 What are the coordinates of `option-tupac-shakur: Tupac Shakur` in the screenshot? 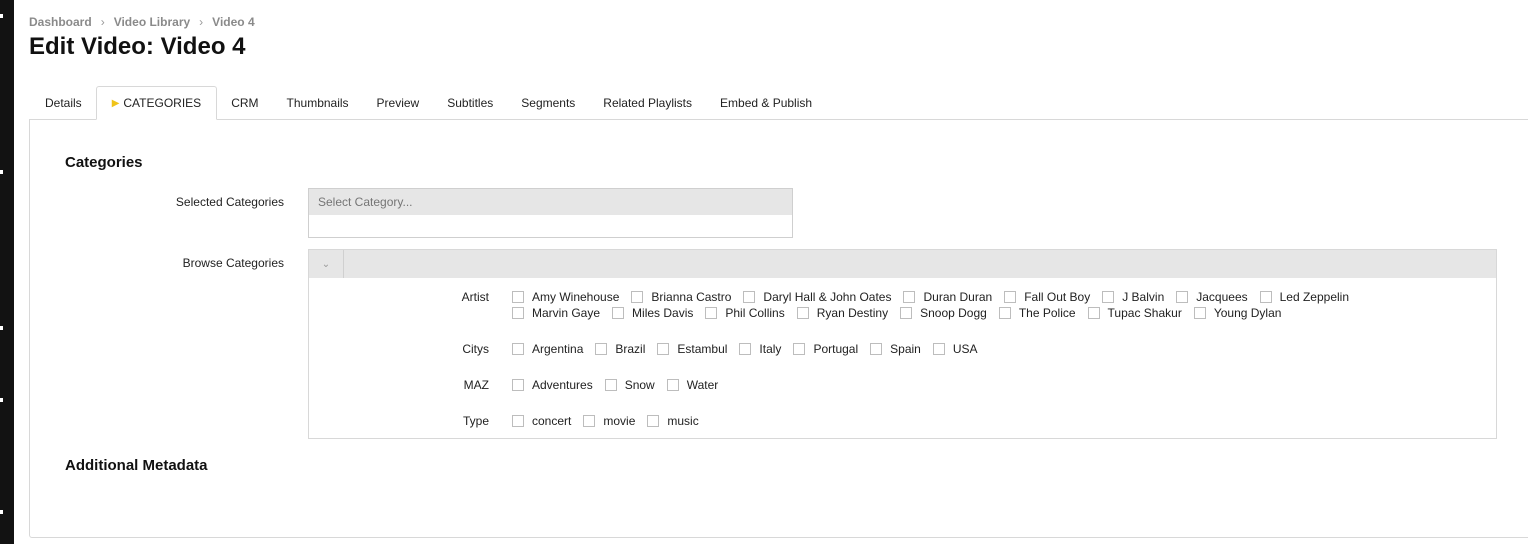 It's located at (1134, 313).